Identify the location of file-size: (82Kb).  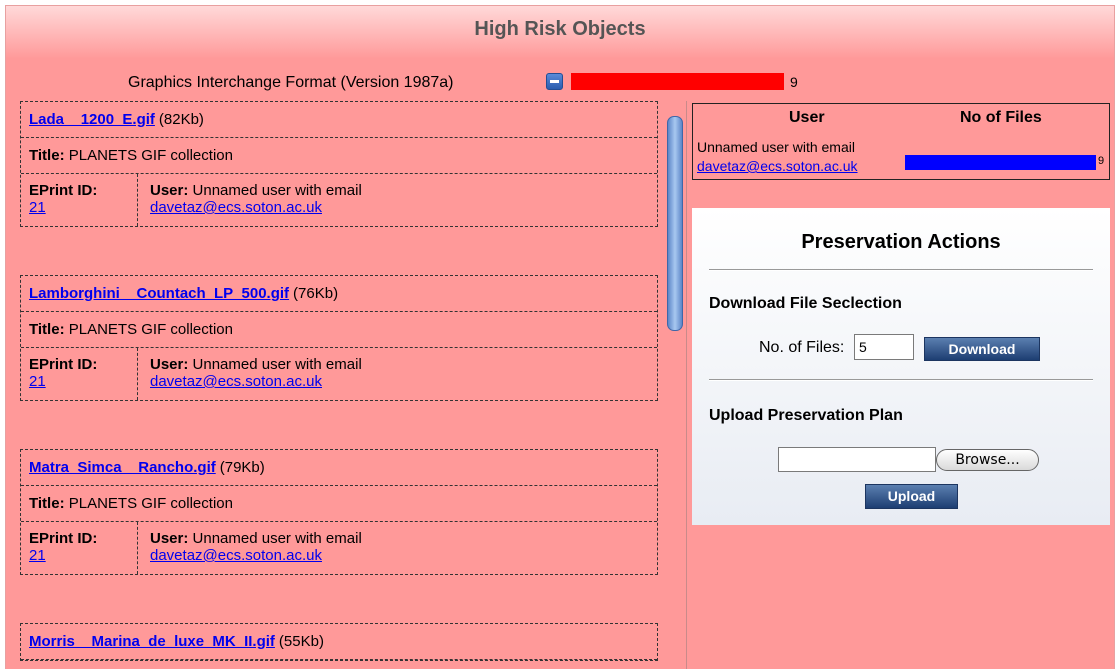
(181, 119).